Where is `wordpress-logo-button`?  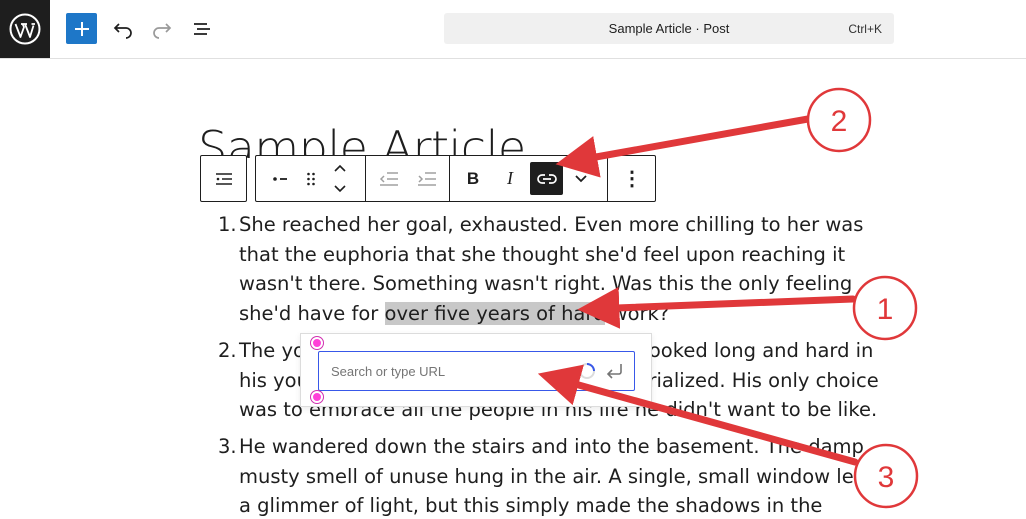 wordpress-logo-button is located at coordinates (25, 29).